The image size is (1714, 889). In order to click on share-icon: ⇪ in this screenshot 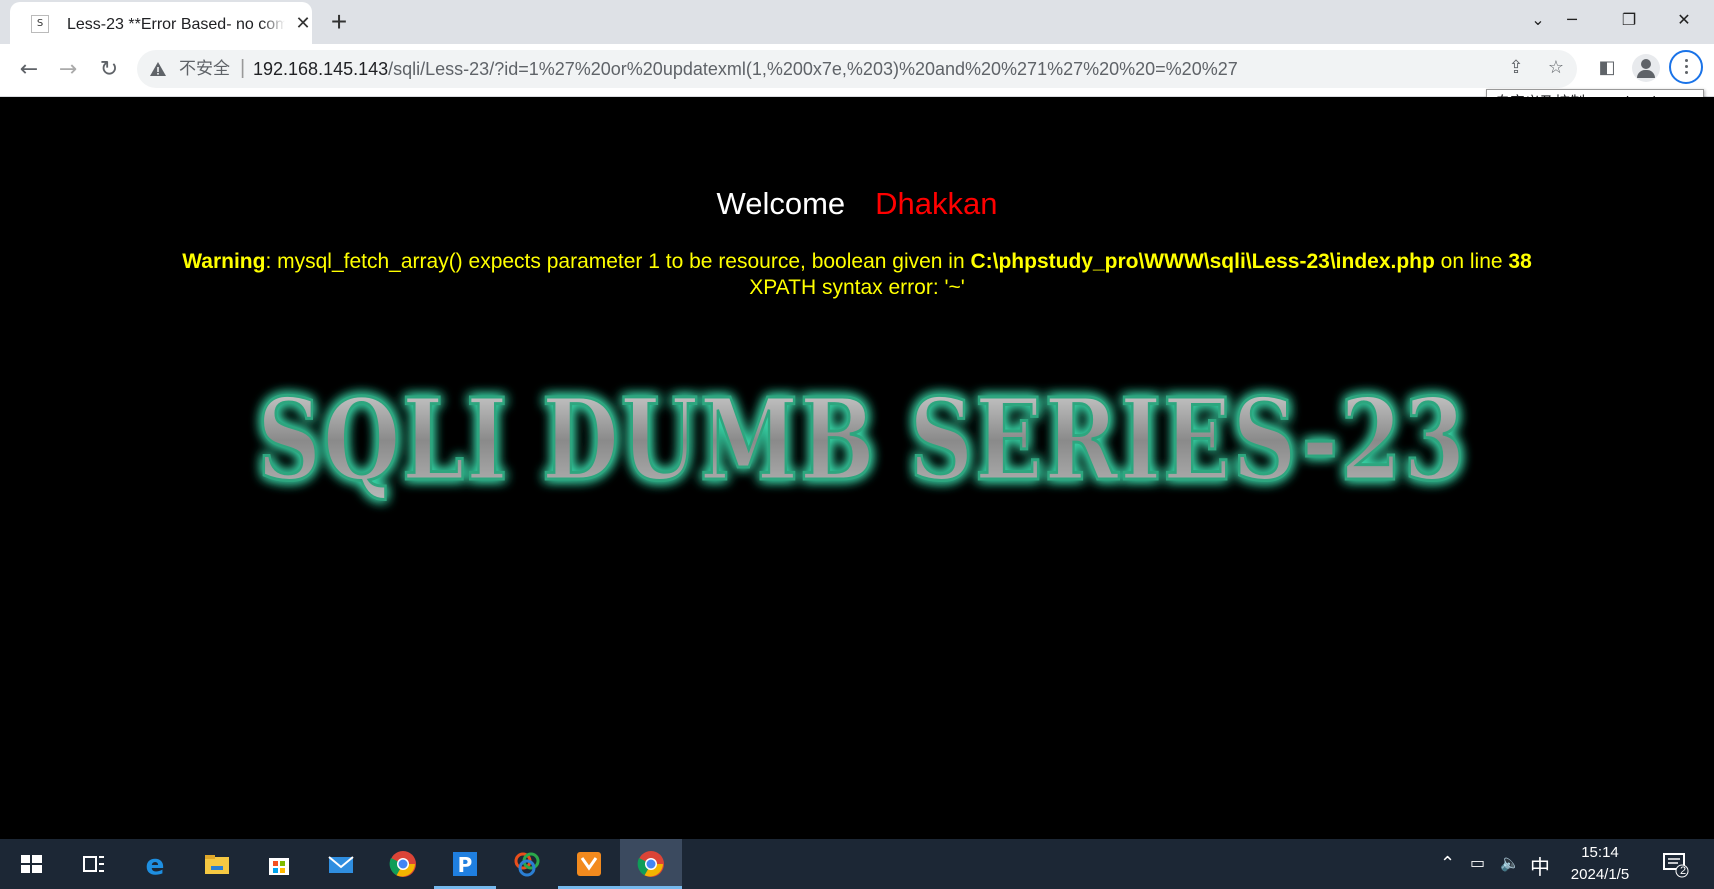, I will do `click(1516, 68)`.